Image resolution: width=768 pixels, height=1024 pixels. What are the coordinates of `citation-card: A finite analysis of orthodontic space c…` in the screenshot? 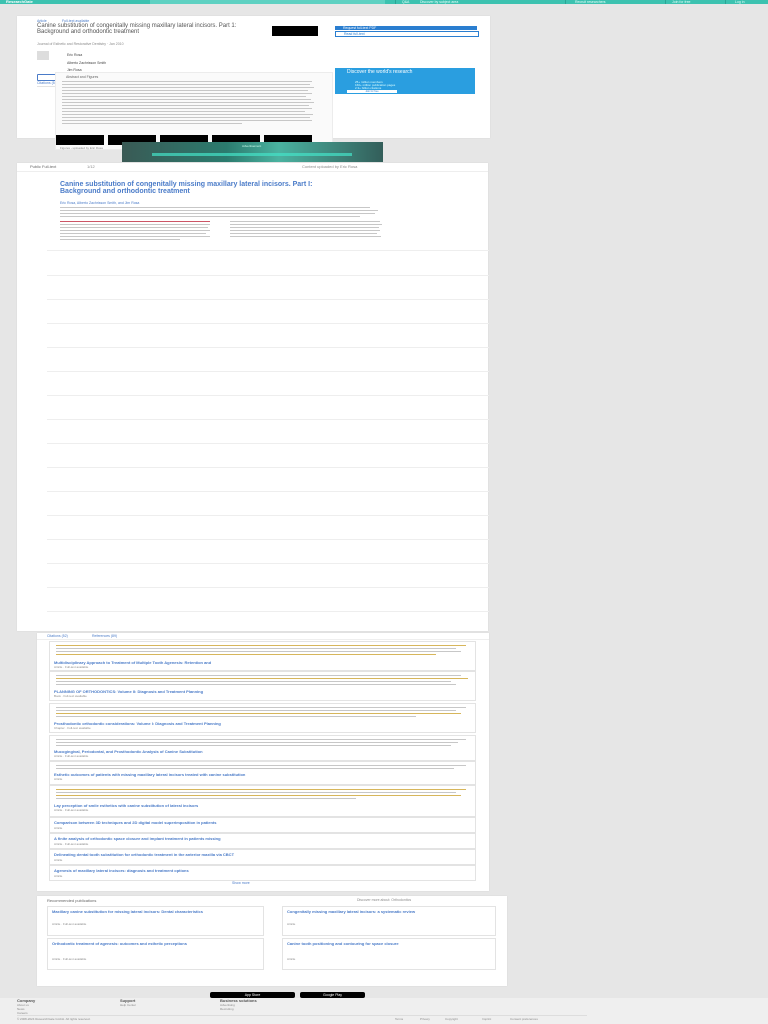 It's located at (262, 841).